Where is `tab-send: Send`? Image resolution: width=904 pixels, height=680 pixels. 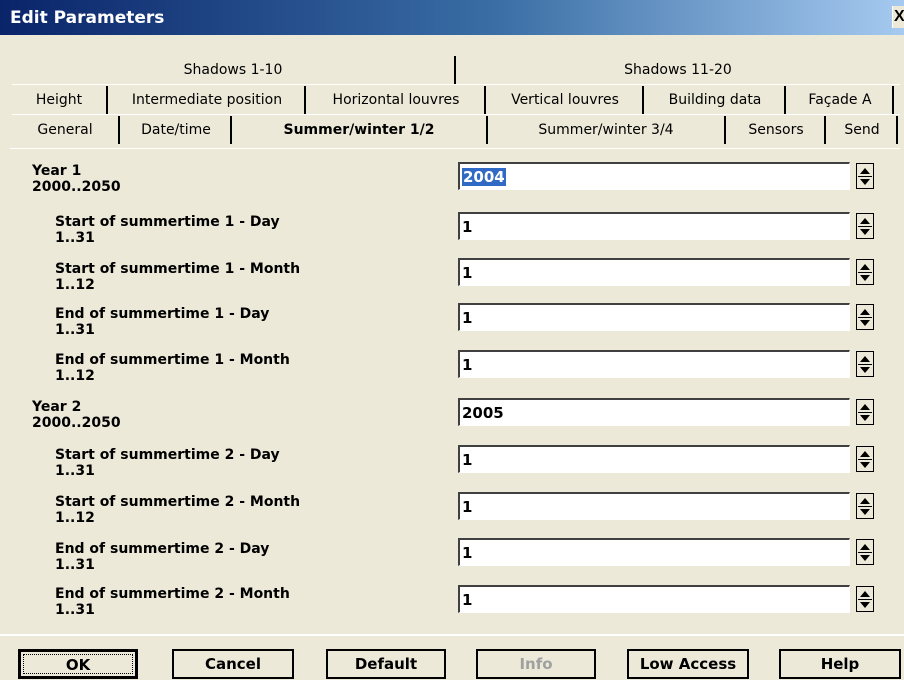
tab-send: Send is located at coordinates (863, 130).